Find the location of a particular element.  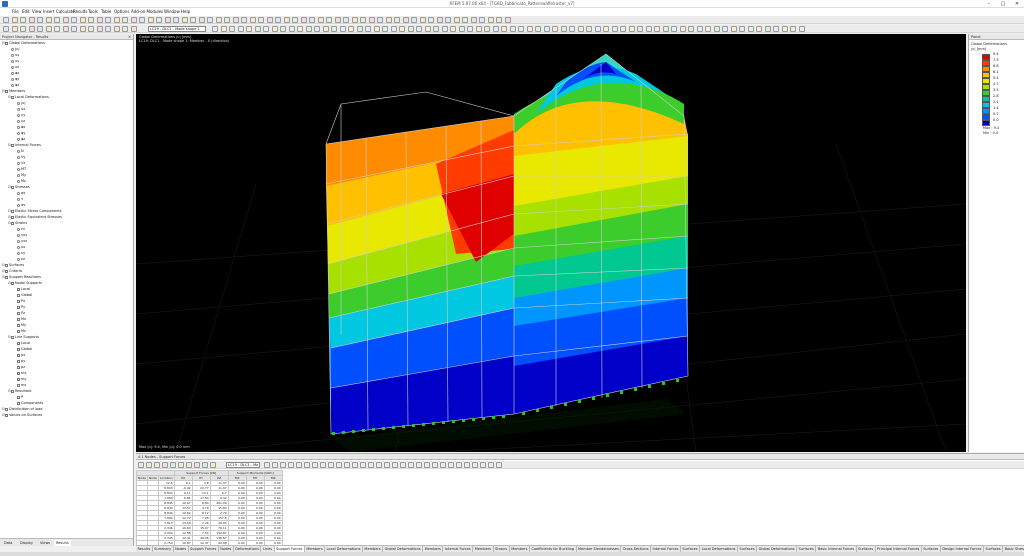

menu-tools: Tools is located at coordinates (93, 12).